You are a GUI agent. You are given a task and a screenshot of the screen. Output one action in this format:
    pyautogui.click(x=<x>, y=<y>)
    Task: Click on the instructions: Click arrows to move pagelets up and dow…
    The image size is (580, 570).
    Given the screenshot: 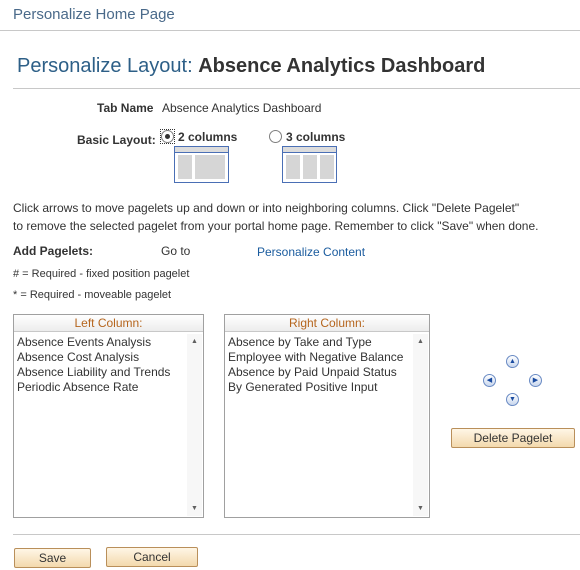 What is the action you would take?
    pyautogui.click(x=293, y=217)
    